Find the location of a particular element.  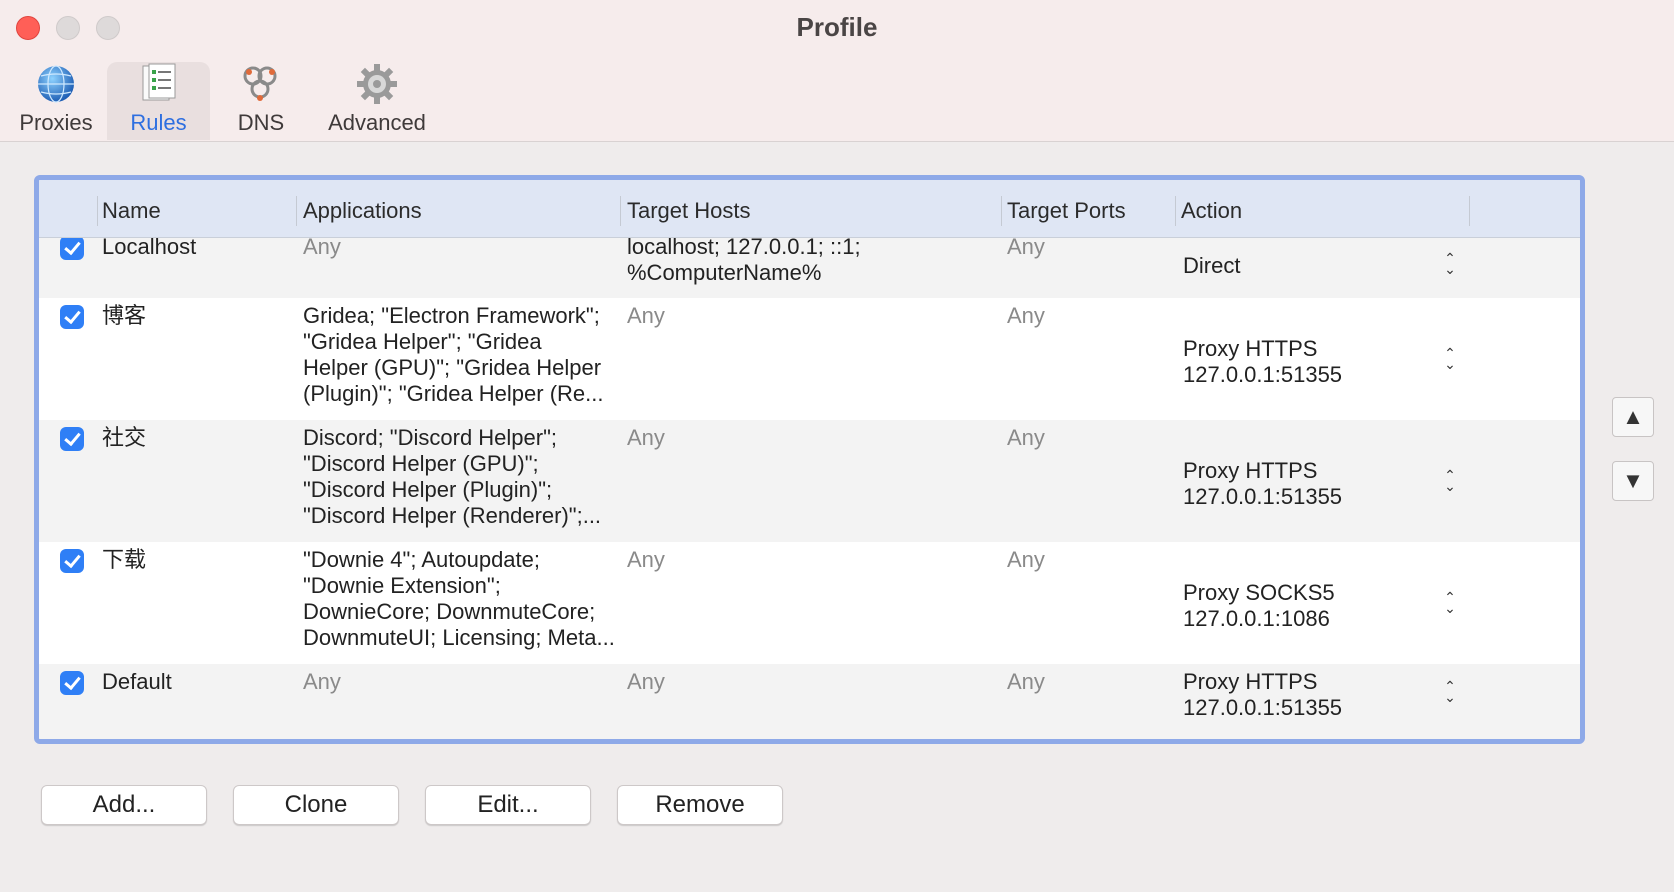

column-header-target-ports: Target Ports is located at coordinates (1066, 211).